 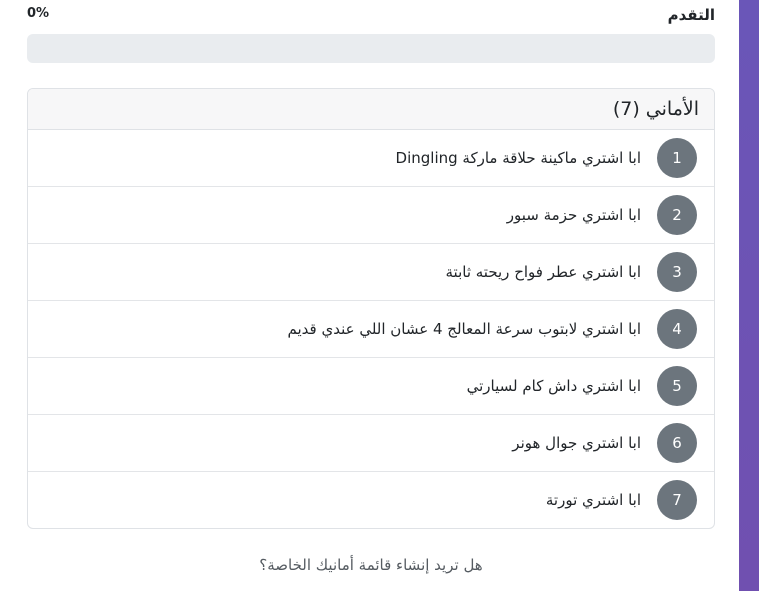 I want to click on item-number-badge: 3, so click(x=677, y=272).